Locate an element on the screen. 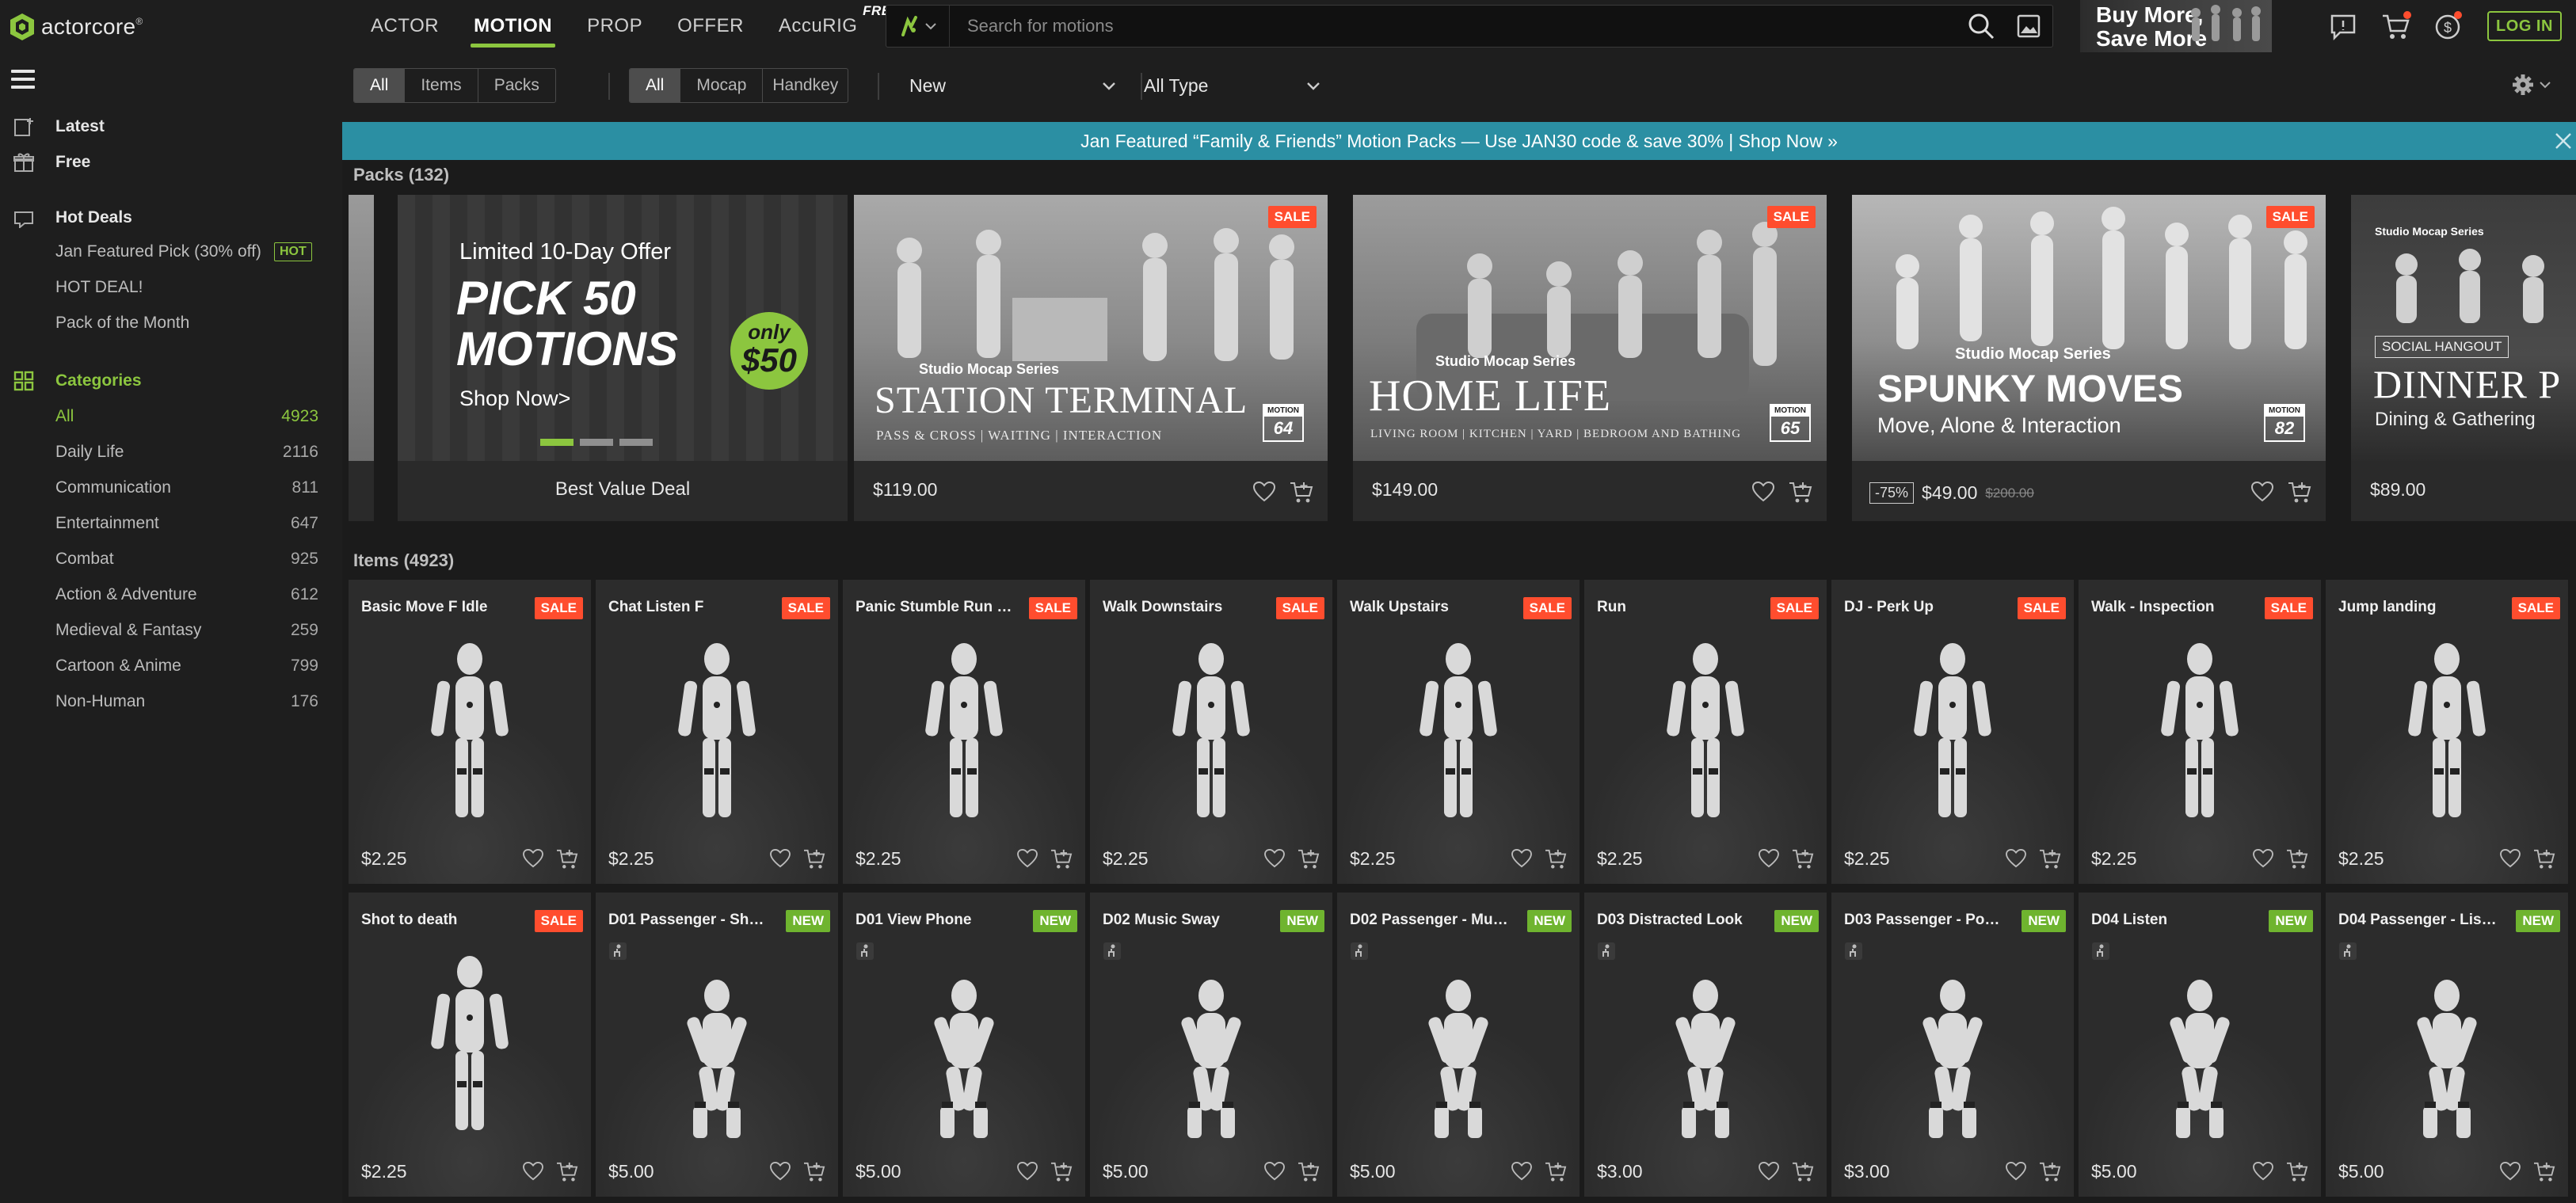 This screenshot has height=1203, width=2576. motion-item-card: D02 Passenger - Musi... NEW $5.00 is located at coordinates (1459, 1045).